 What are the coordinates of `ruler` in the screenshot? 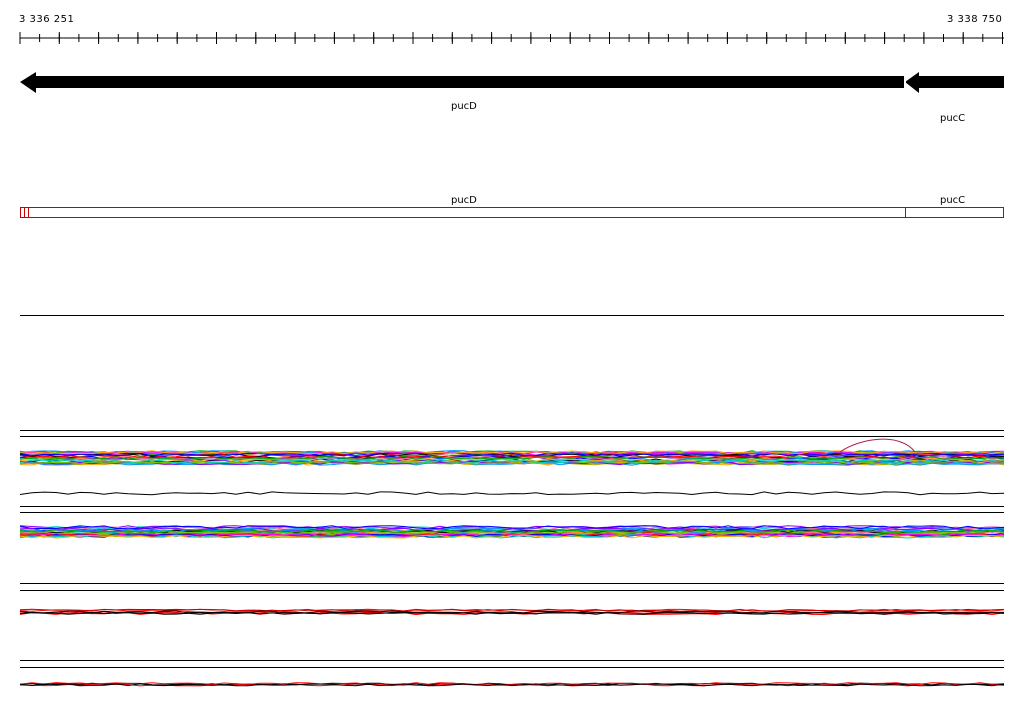 It's located at (511, 38).